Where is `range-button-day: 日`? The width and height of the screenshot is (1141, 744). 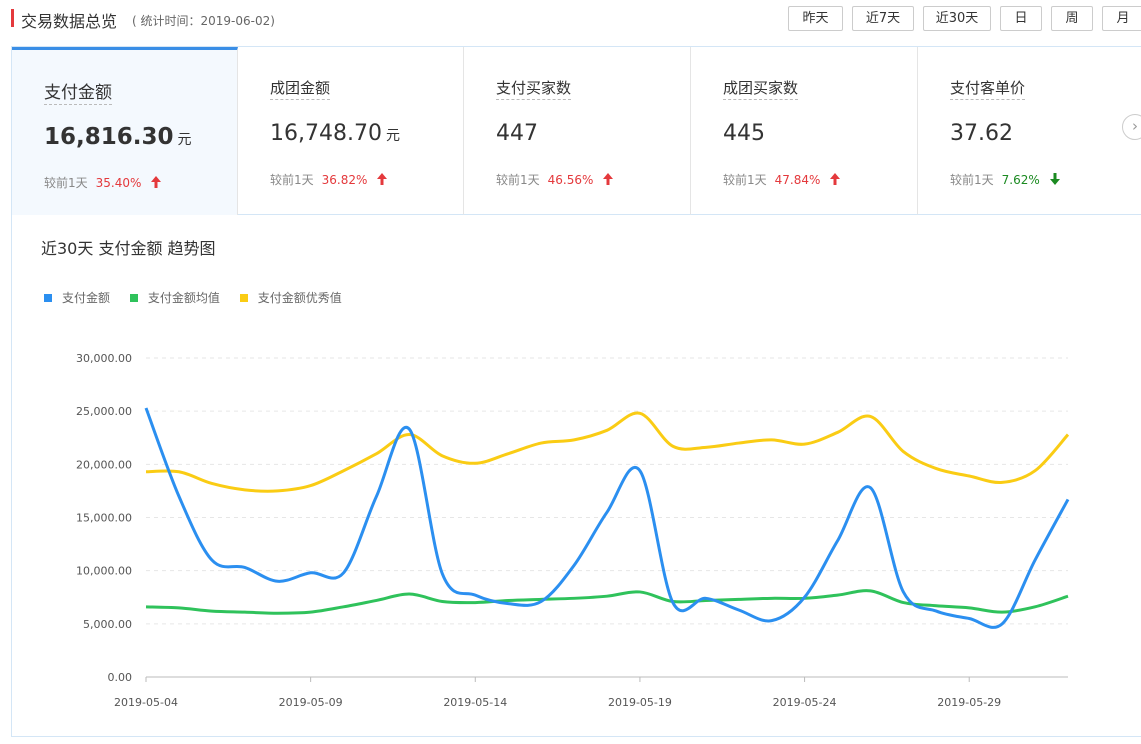 range-button-day: 日 is located at coordinates (1021, 18).